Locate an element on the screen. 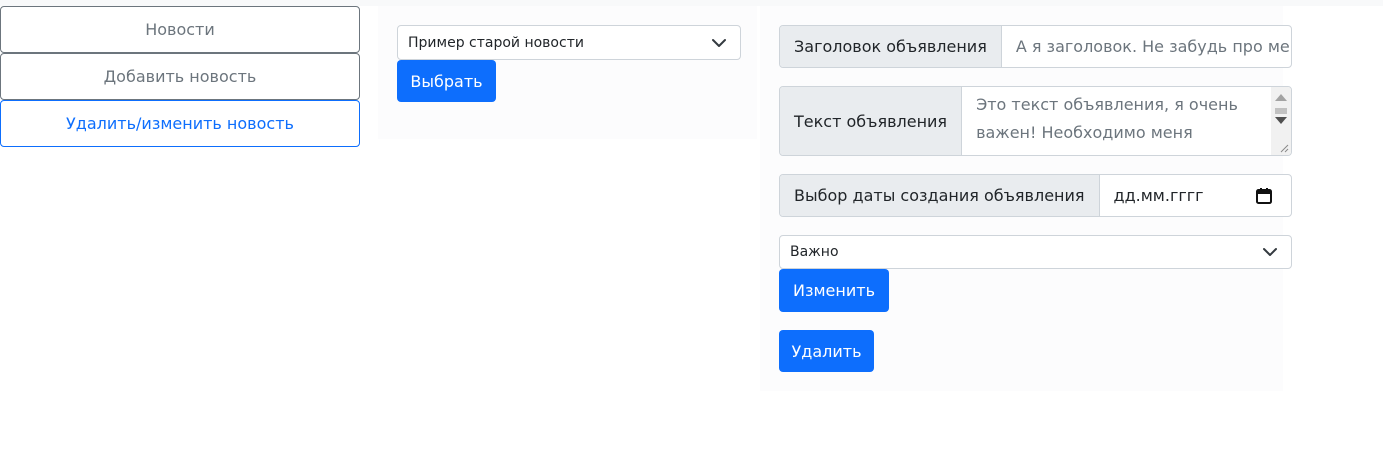 This screenshot has height=459, width=1383. news-select: Пример старой новости is located at coordinates (569, 42).